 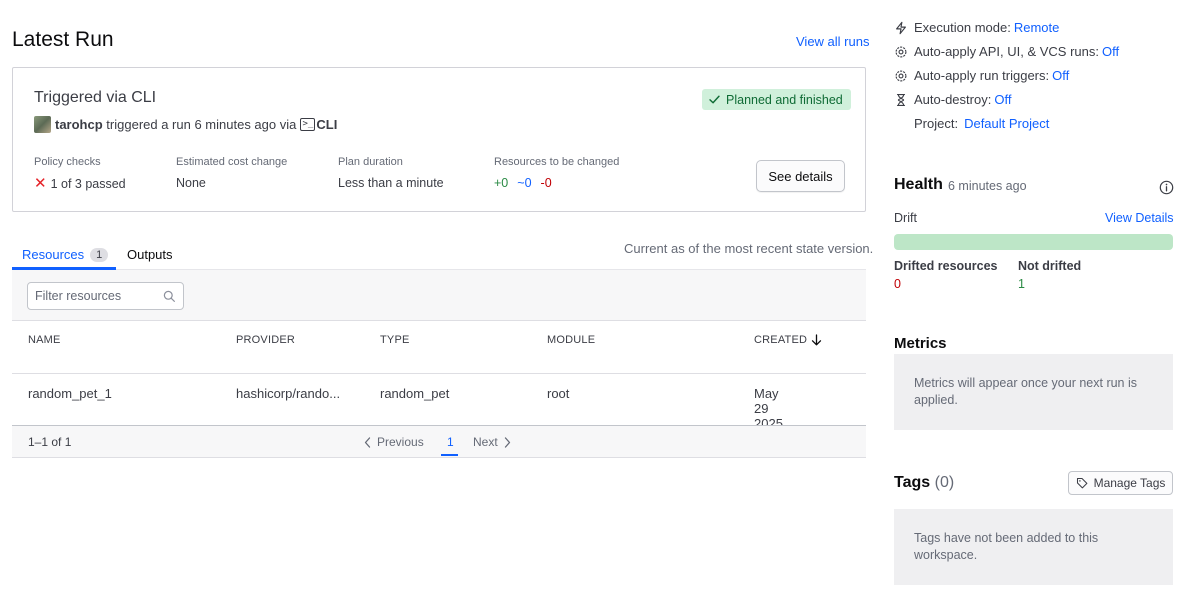 I want to click on avatar, so click(x=42, y=124).